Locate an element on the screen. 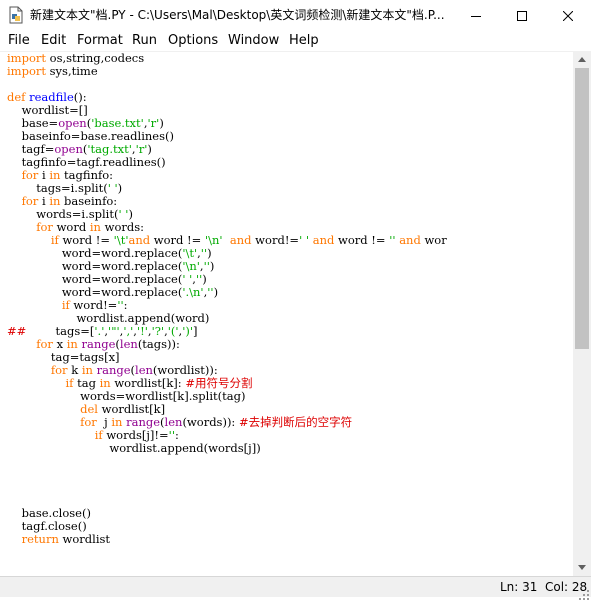 The image size is (591, 604). scrollbar-thumb is located at coordinates (582, 208).